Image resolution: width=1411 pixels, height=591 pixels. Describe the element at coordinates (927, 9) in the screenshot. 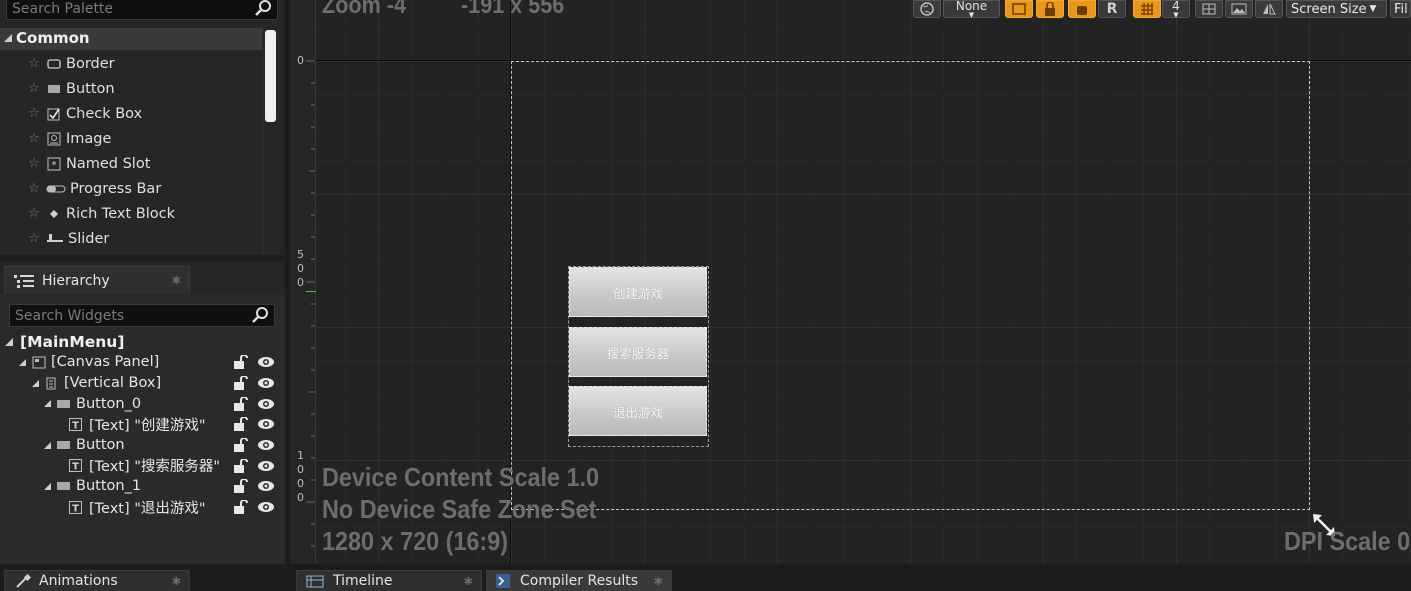

I see `world-button` at that location.